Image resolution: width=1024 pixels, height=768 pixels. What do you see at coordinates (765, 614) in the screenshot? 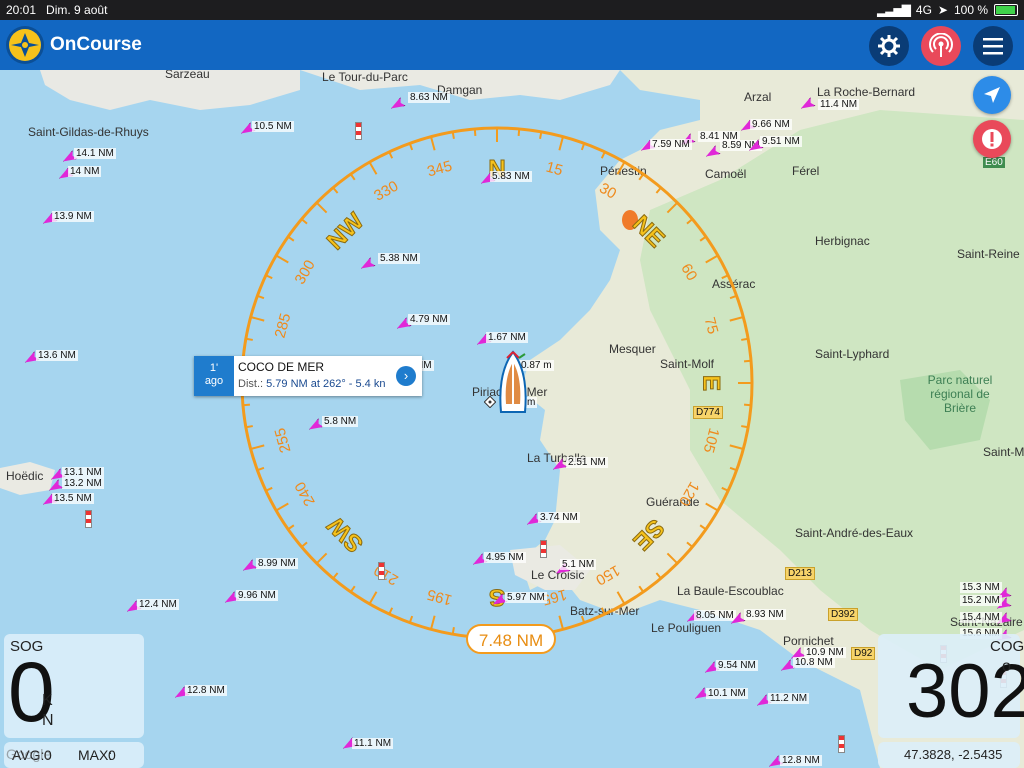
I see `ais-target-distance: 8.93 NM` at bounding box center [765, 614].